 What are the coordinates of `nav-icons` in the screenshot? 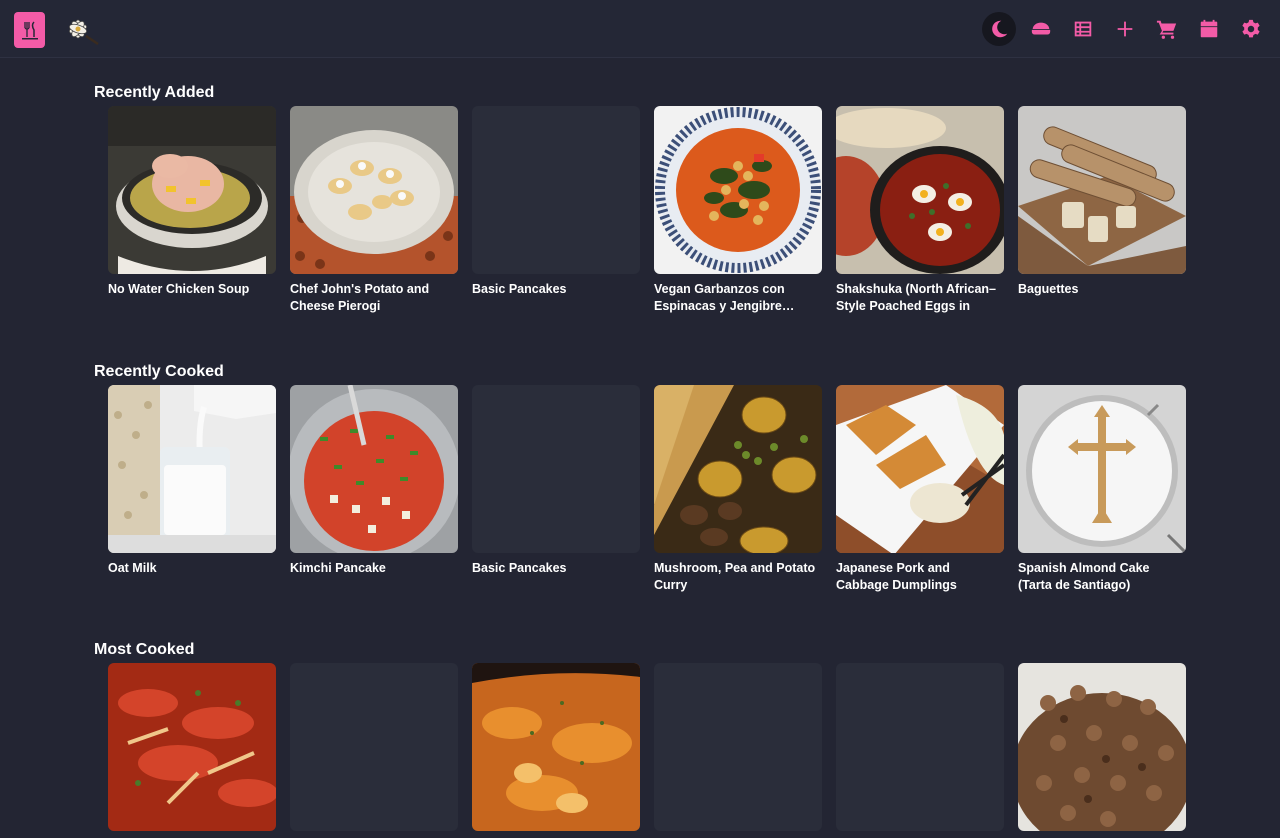 It's located at (1121, 29).